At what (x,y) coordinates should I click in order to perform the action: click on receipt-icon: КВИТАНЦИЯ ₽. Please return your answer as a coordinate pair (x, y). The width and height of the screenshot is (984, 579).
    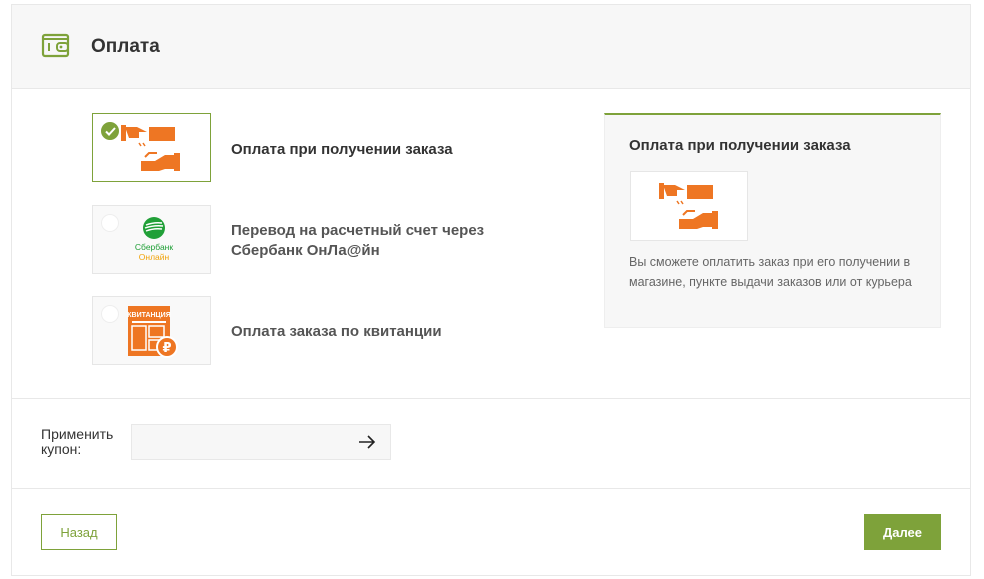
    Looking at the image, I should click on (153, 334).